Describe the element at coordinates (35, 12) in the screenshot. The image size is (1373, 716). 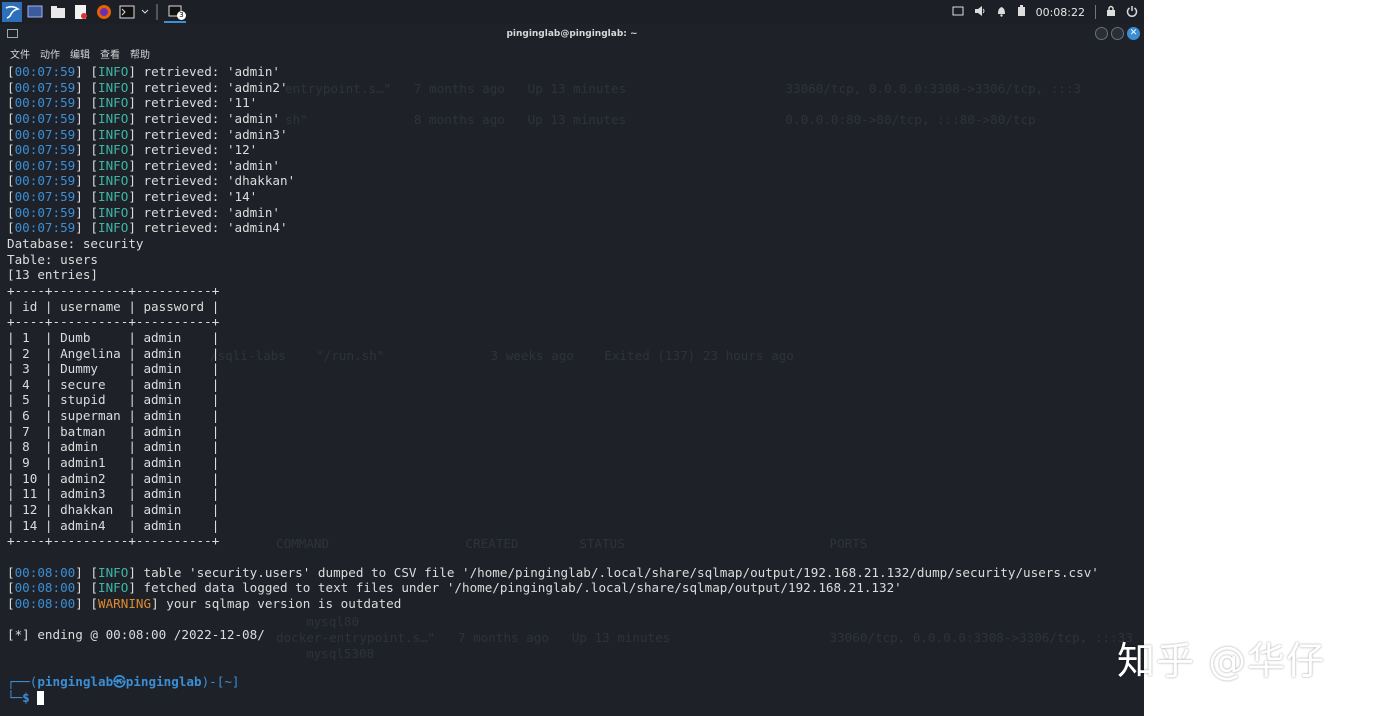
I see `desktop-icon` at that location.